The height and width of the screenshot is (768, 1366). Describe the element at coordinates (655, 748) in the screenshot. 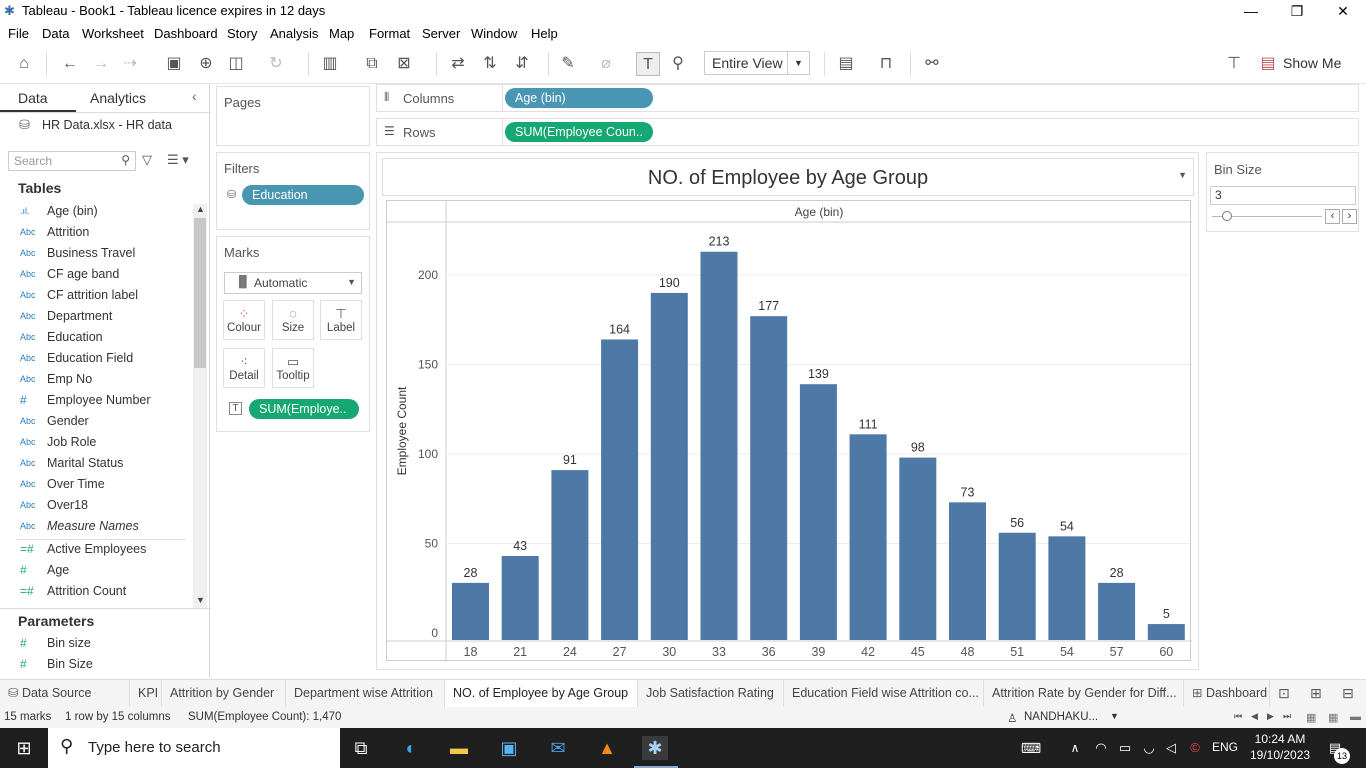

I see `tableau-taskbar-icon: ✱` at that location.